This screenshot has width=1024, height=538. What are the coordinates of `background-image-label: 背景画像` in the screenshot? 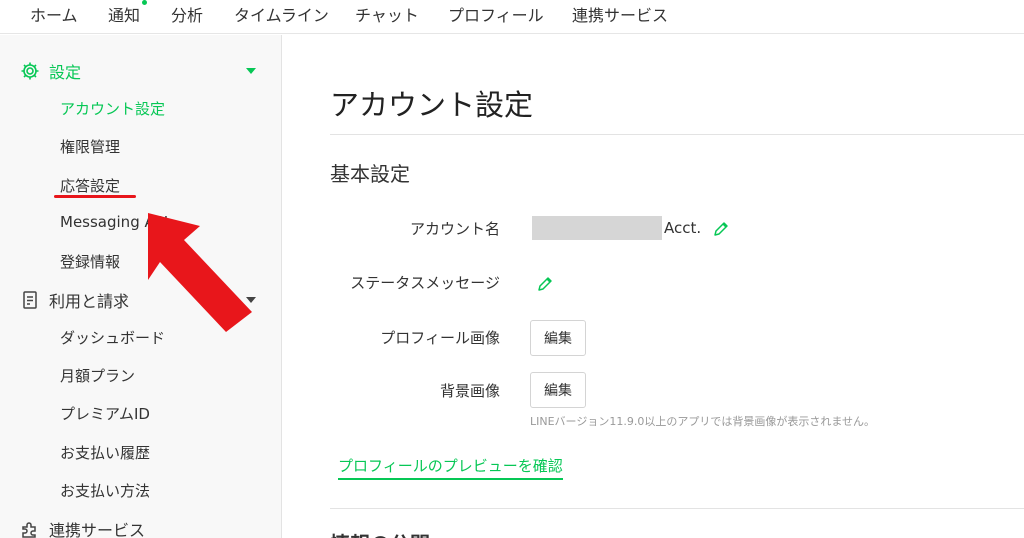 It's located at (469, 391).